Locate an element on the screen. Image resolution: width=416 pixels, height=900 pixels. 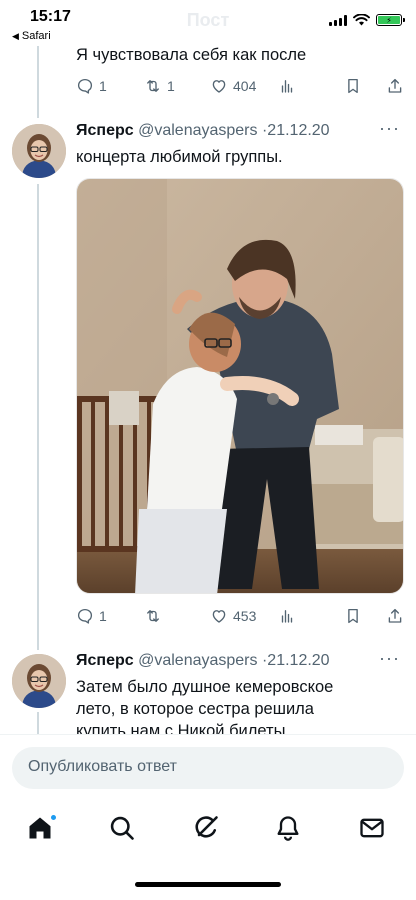
retweet-button is located at coordinates (155, 616).